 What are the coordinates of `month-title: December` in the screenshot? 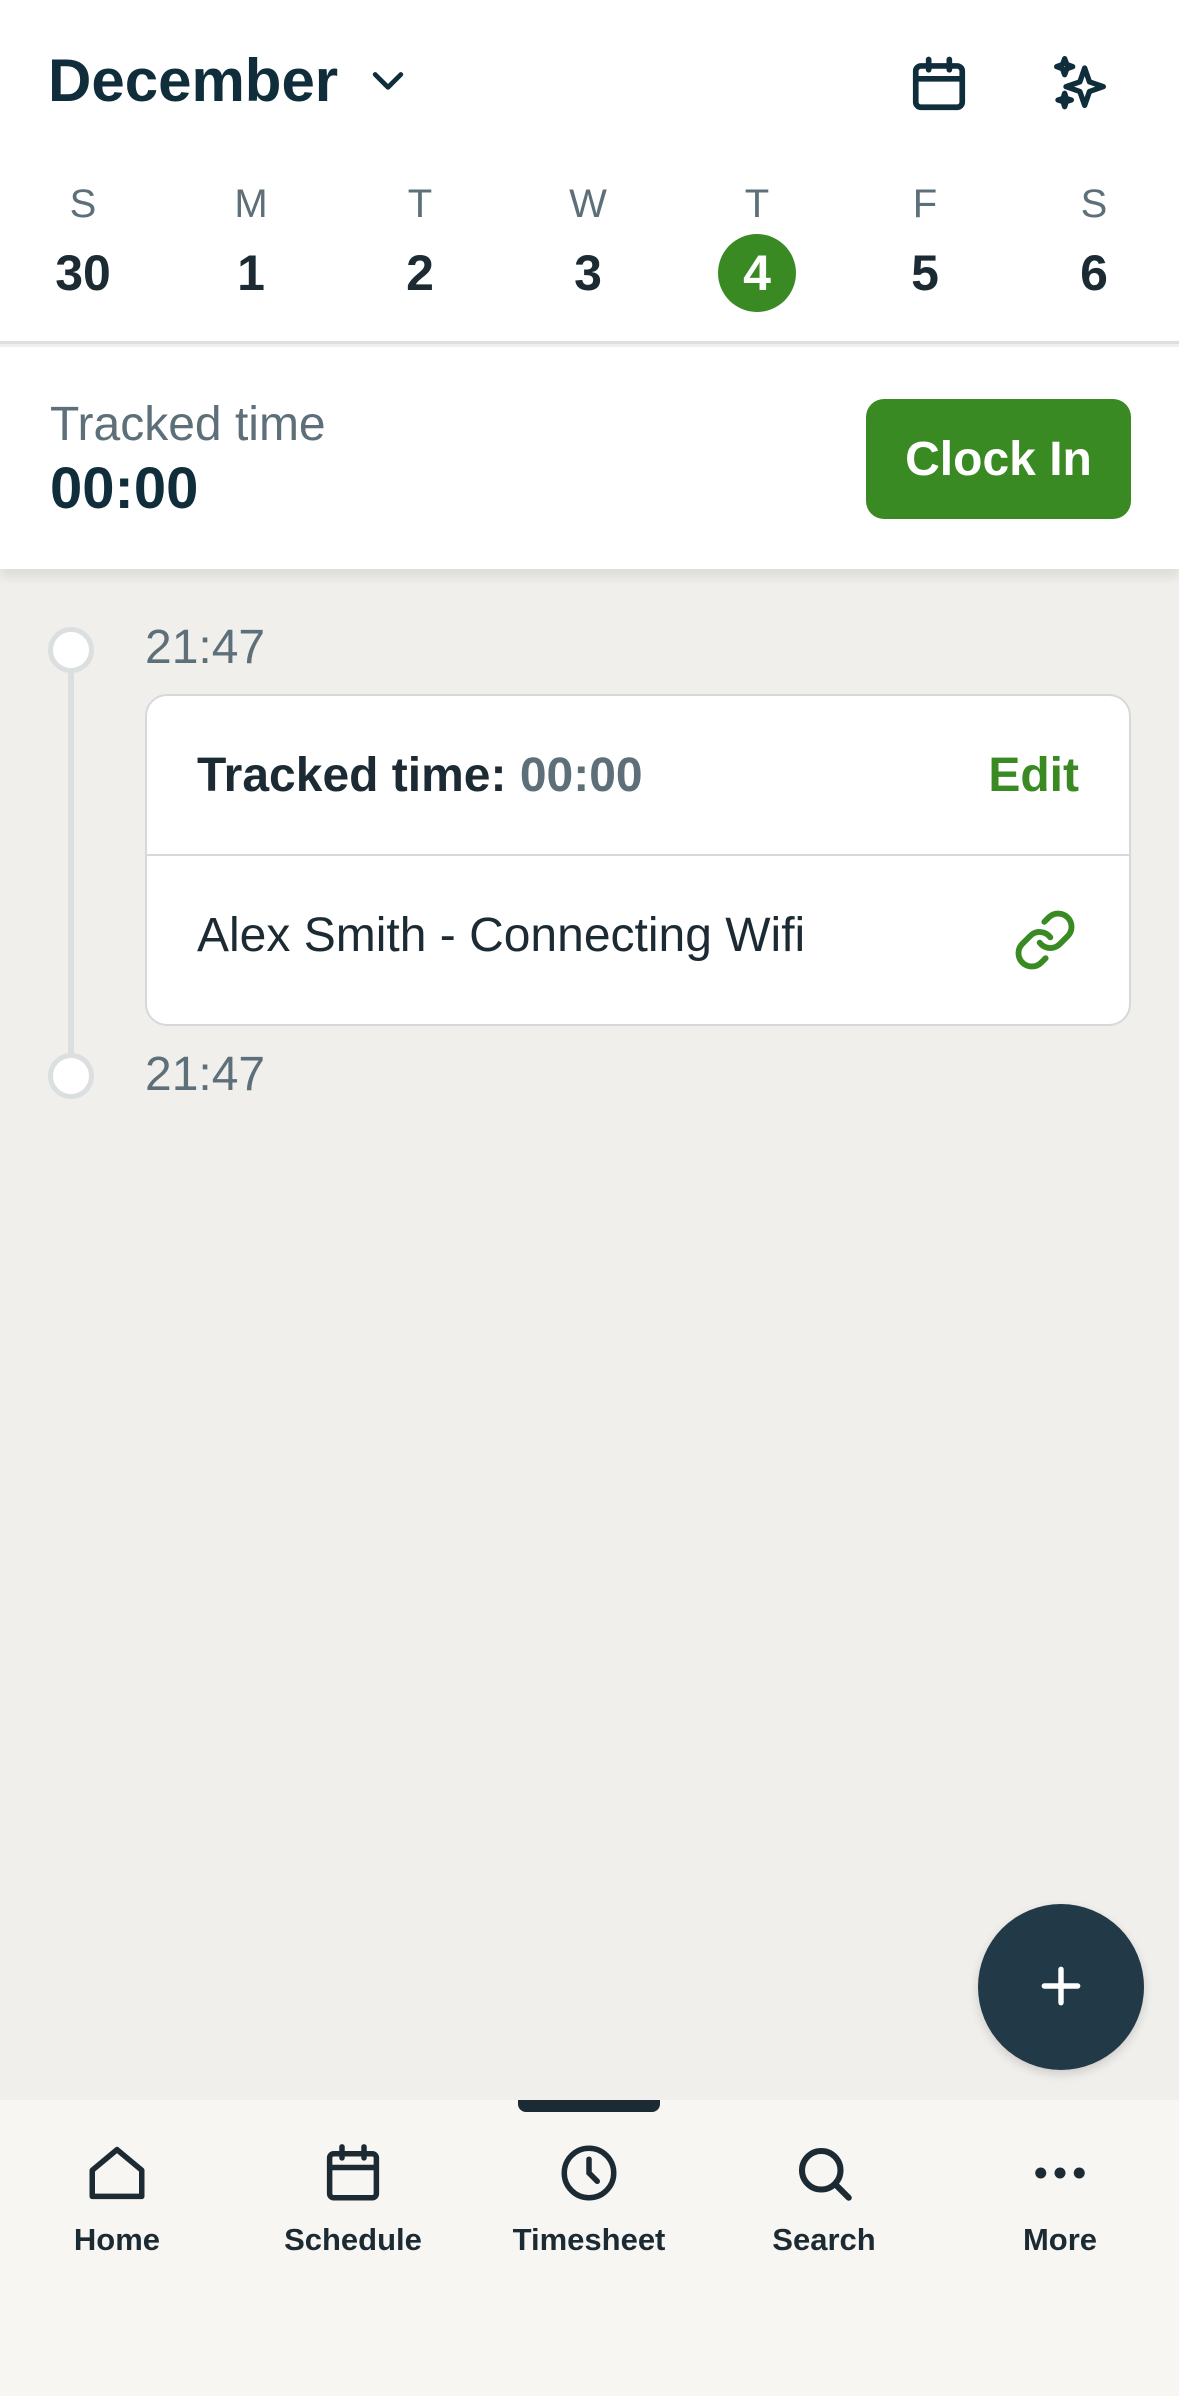 It's located at (193, 80).